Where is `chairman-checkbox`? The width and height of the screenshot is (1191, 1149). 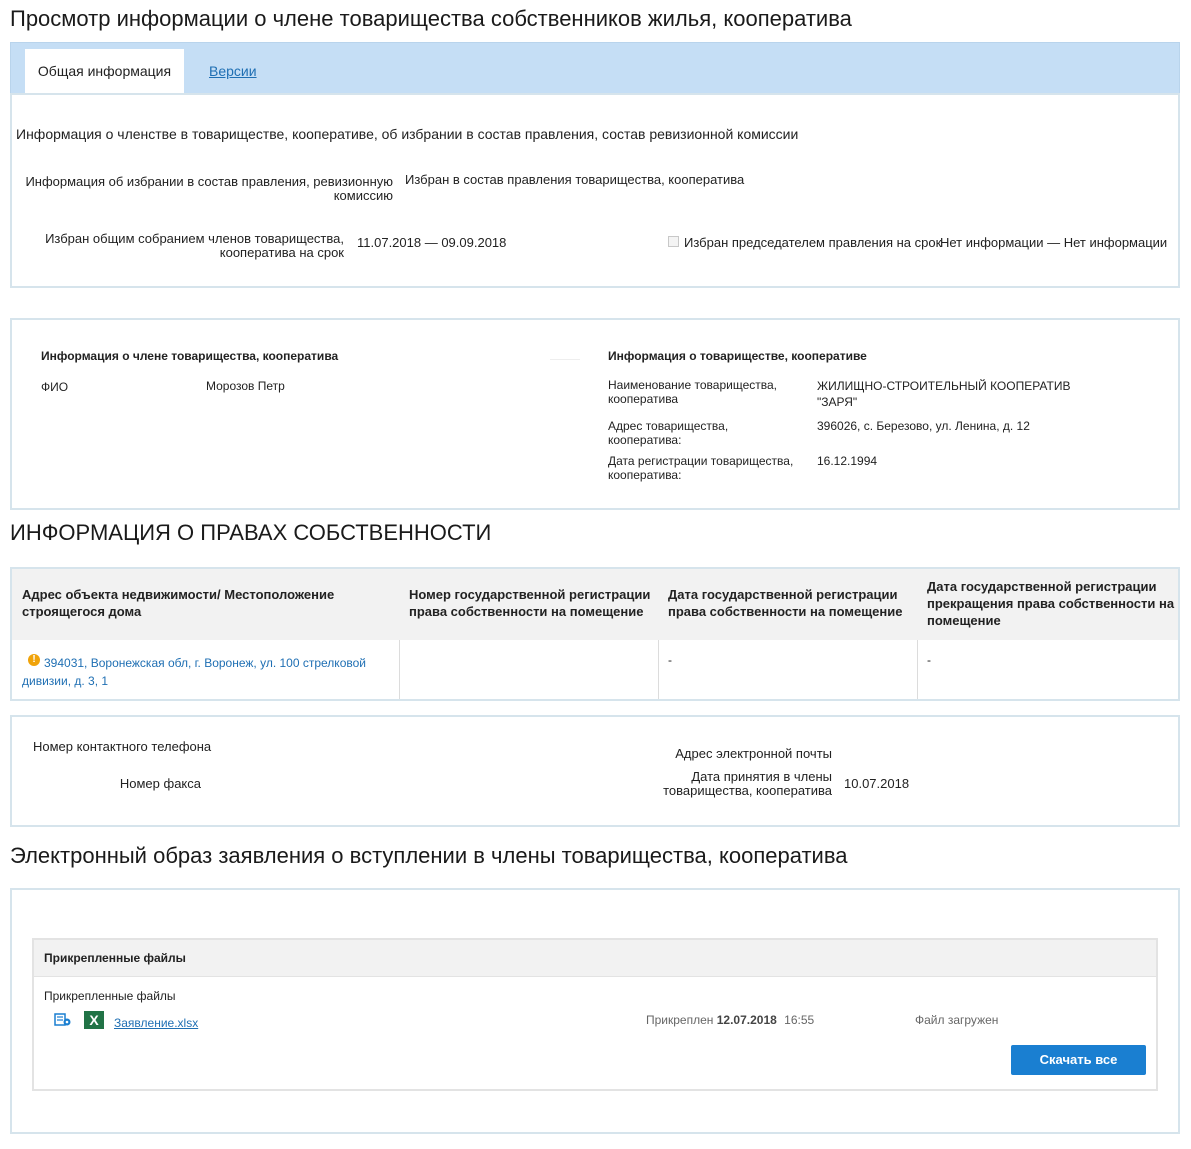 chairman-checkbox is located at coordinates (673, 241).